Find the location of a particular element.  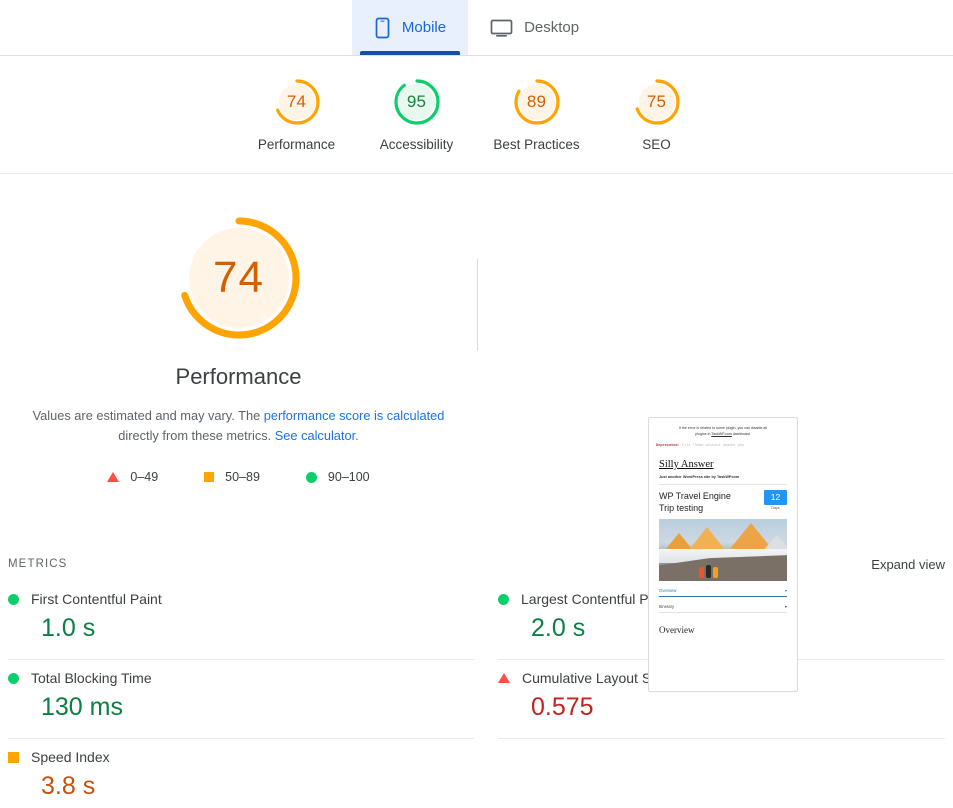

status-poor-icon is located at coordinates (504, 678).